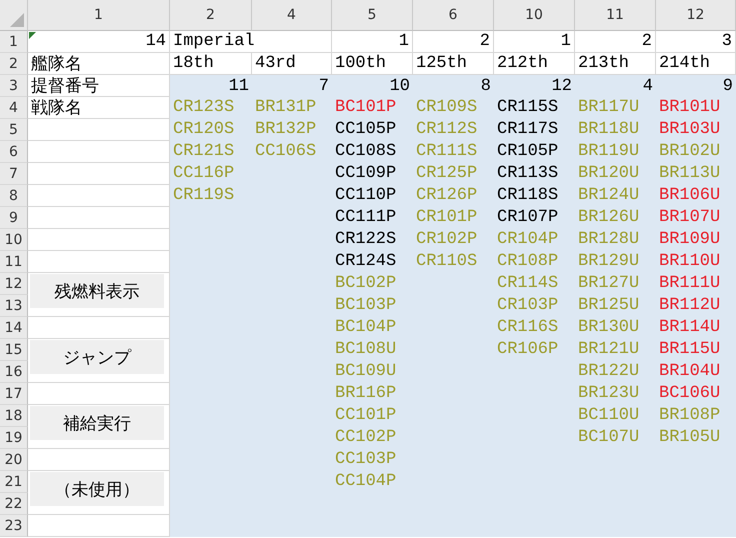  I want to click on squadron-name: BR104U, so click(689, 372).